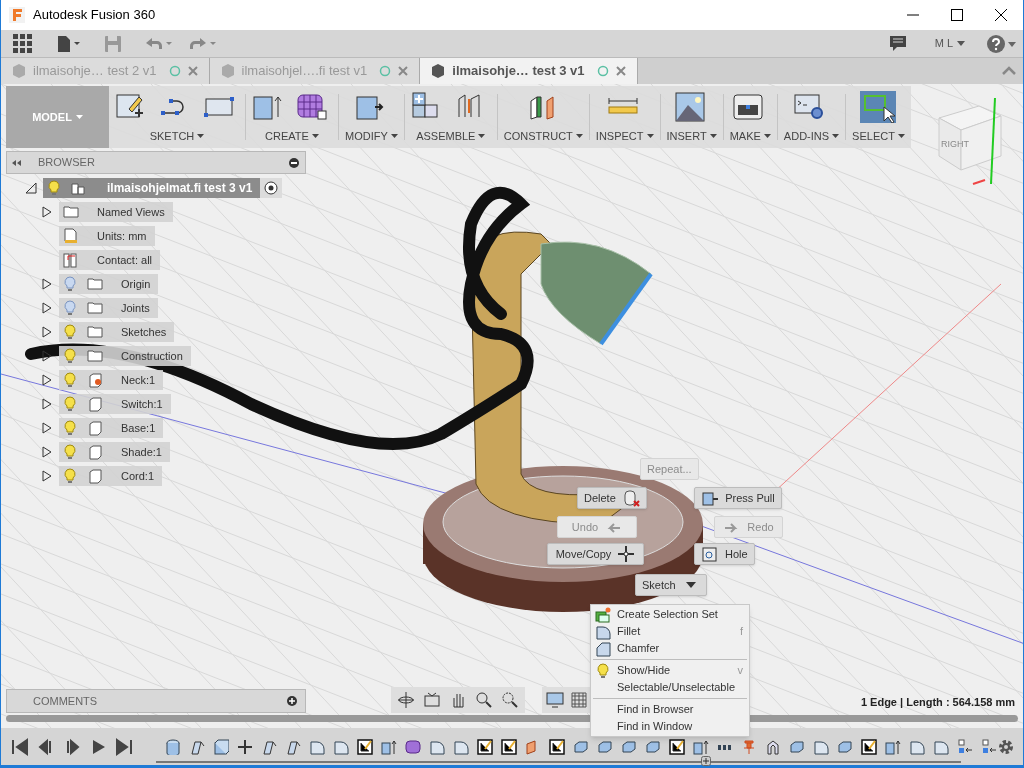  Describe the element at coordinates (371, 135) in the screenshot. I see `toolbar-group-menu: MODIFY` at that location.